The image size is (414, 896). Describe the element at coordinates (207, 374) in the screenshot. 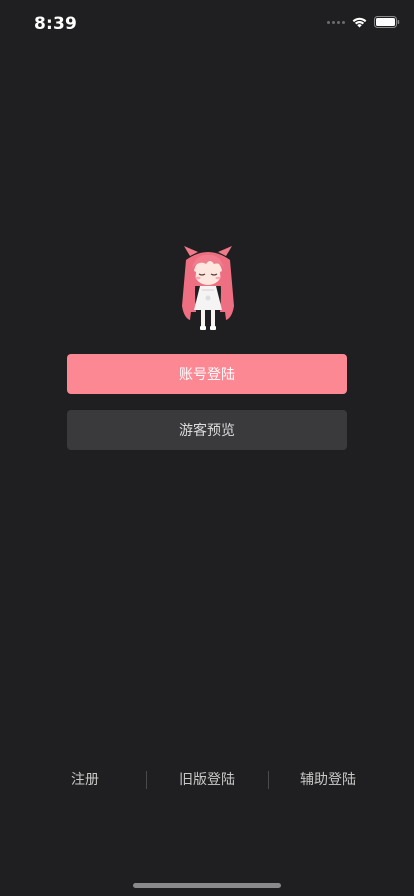

I see `account-login-button: 账号登陆` at that location.